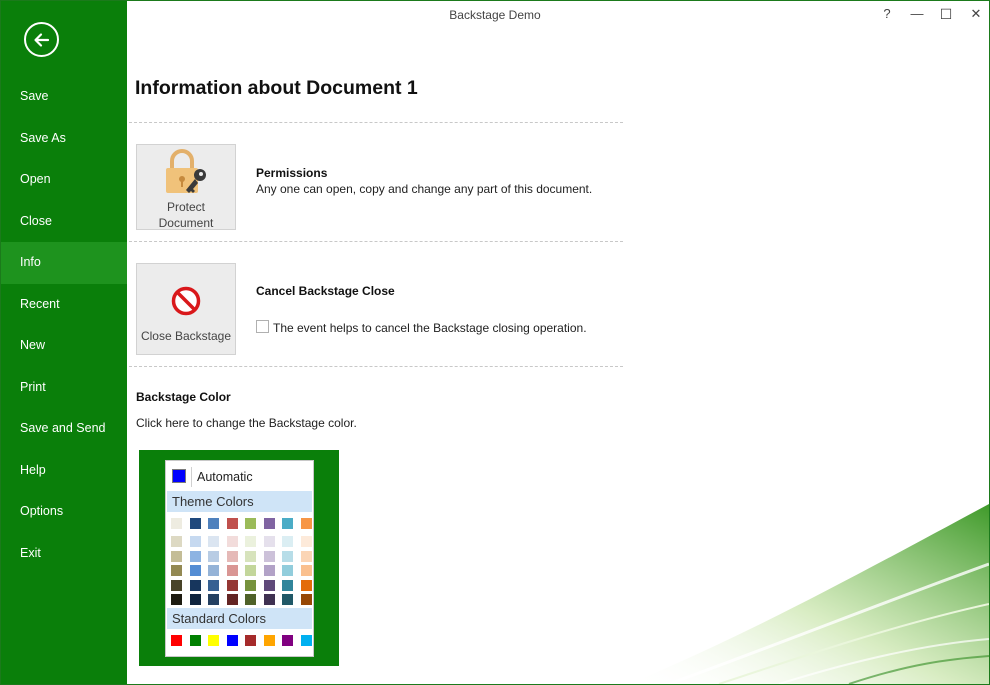 This screenshot has height=685, width=990. What do you see at coordinates (558, 16) in the screenshot?
I see `title-bar: Backstage Demo ? — ☐ ✕` at bounding box center [558, 16].